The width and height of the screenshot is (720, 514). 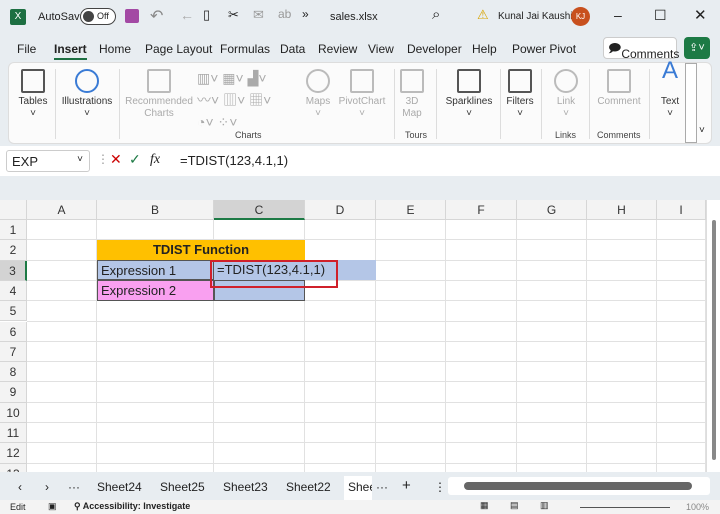 I want to click on column-header: E, so click(x=411, y=210).